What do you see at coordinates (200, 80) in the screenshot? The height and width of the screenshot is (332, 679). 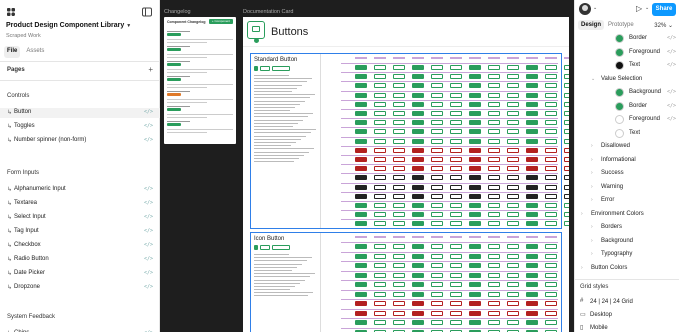 I see `changelog-card: Component Changelog + Component` at bounding box center [200, 80].